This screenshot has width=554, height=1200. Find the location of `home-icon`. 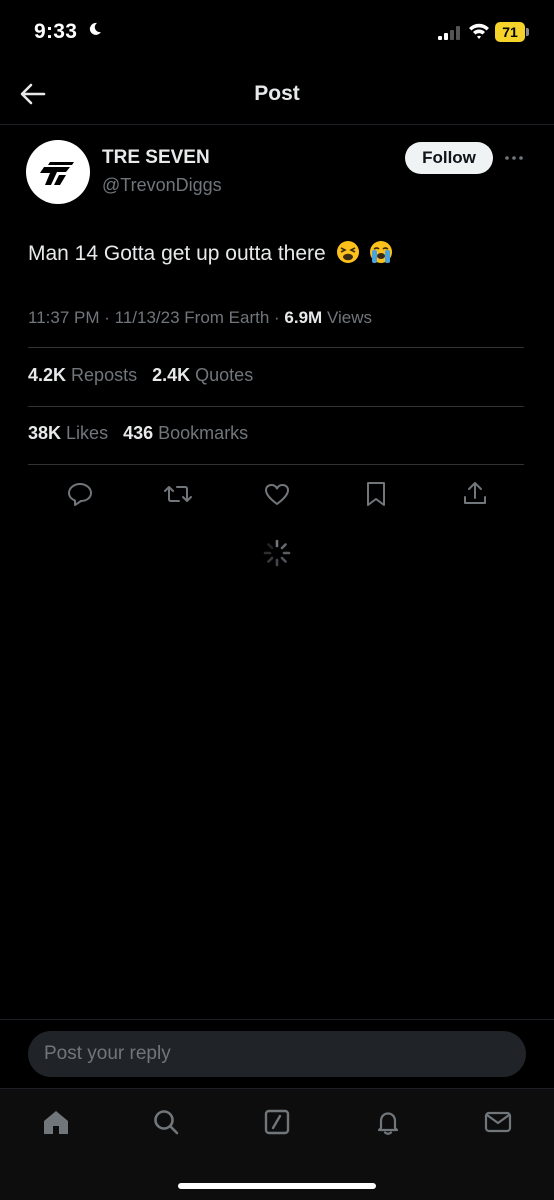

home-icon is located at coordinates (56, 1122).